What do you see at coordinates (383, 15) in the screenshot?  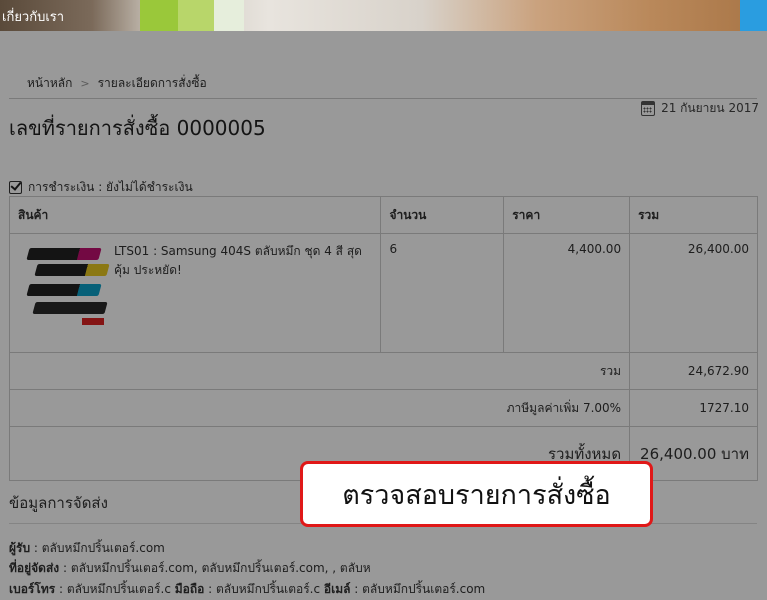 I see `header-banner: เกี่ยวกับเรา` at bounding box center [383, 15].